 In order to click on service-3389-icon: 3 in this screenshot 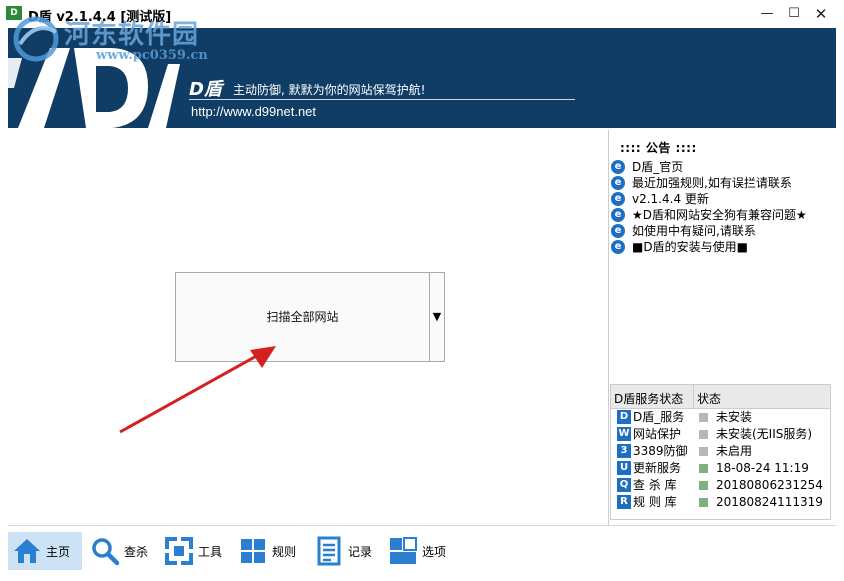, I will do `click(624, 451)`.